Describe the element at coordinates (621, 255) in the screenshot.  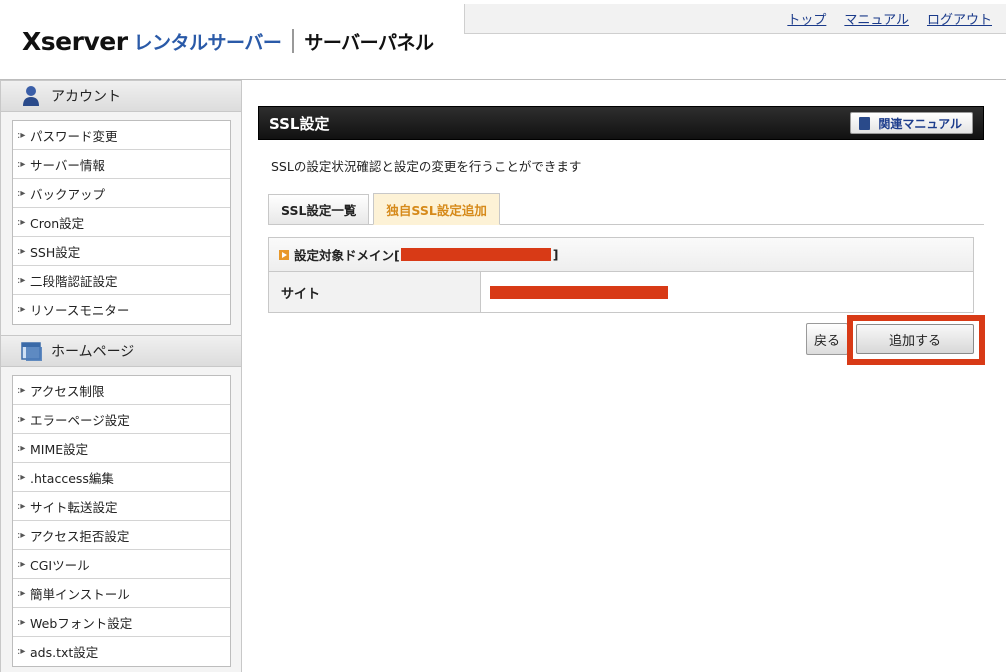
I see `target-domain-row: 設定対象ドメイン[ ]` at that location.